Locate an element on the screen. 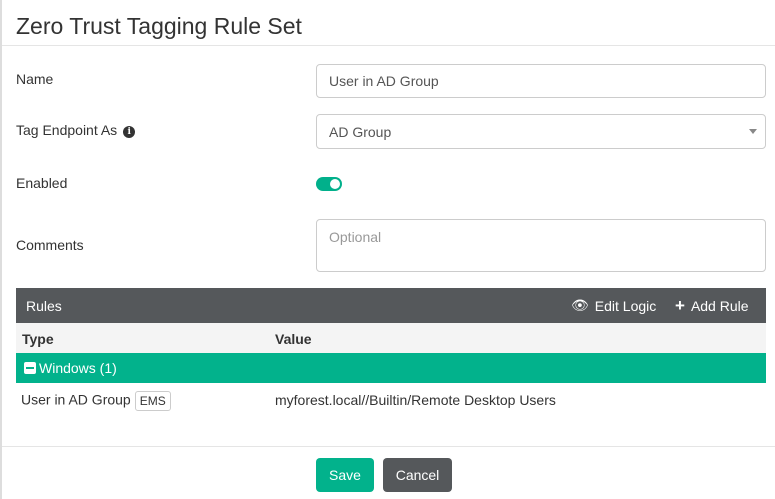  add-rule-label: Add Rule is located at coordinates (719, 305).